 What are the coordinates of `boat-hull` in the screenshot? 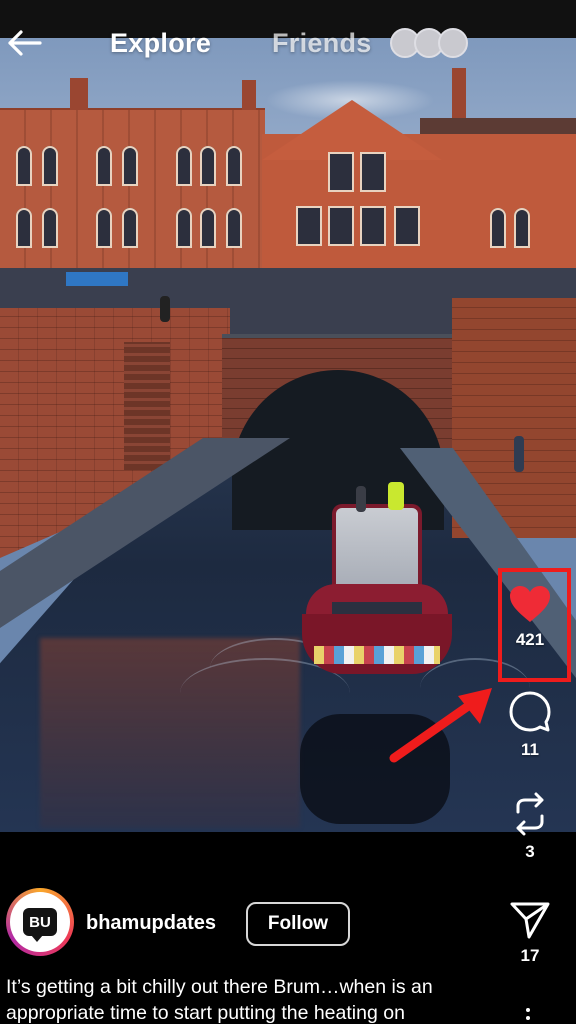 It's located at (377, 644).